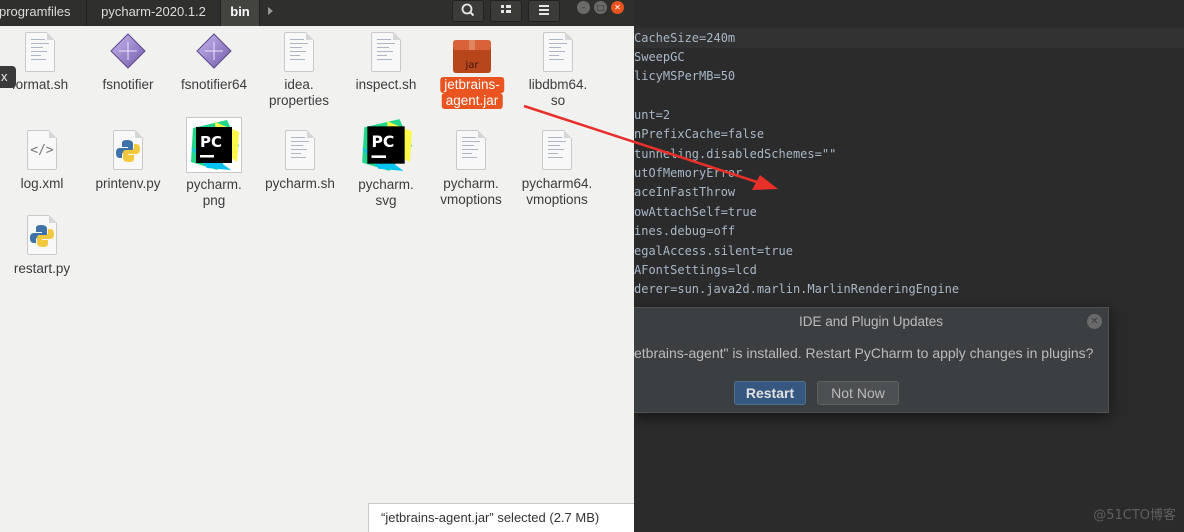 The image size is (1184, 532). I want to click on file-item: inspect.sh, so click(386, 65).